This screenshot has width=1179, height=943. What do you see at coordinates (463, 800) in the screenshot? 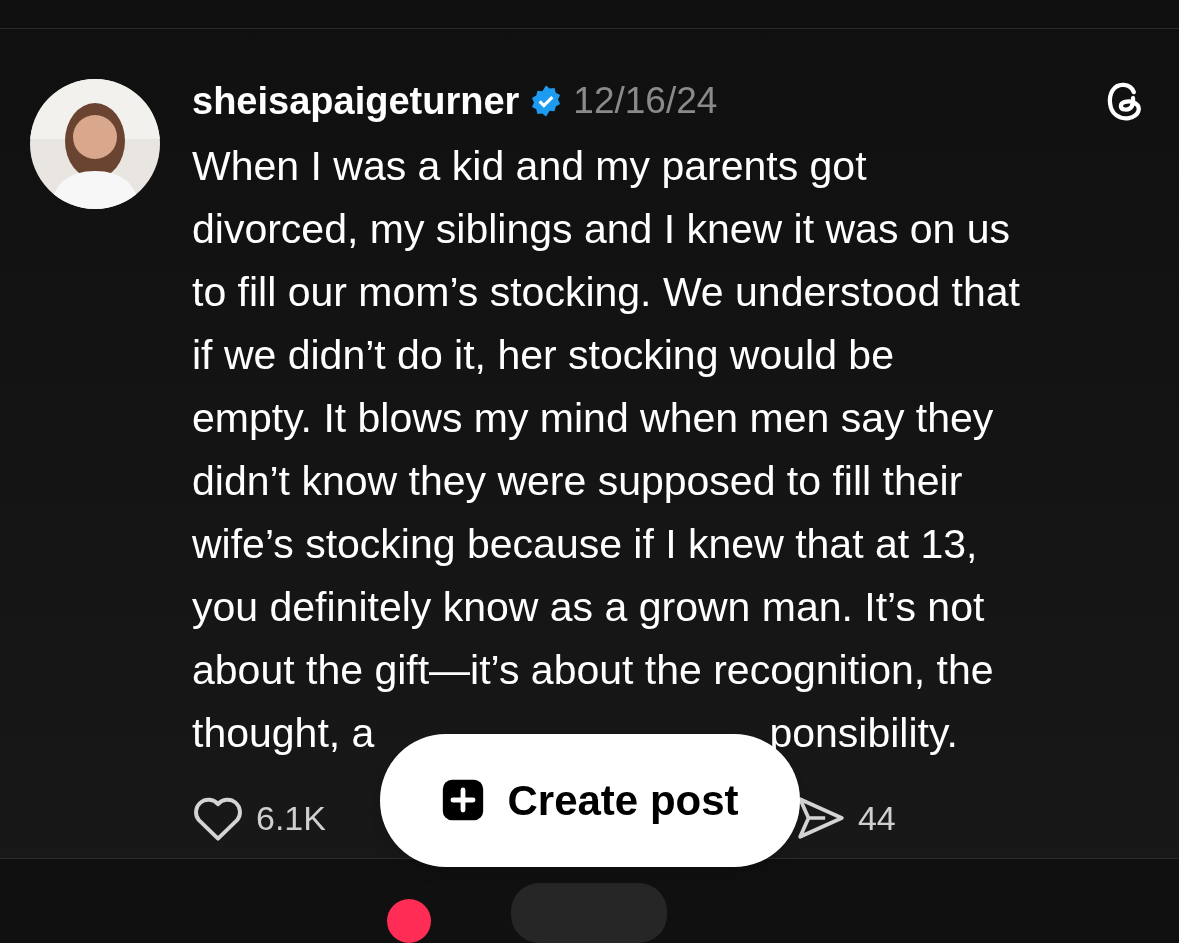
I see `plus-icon` at bounding box center [463, 800].